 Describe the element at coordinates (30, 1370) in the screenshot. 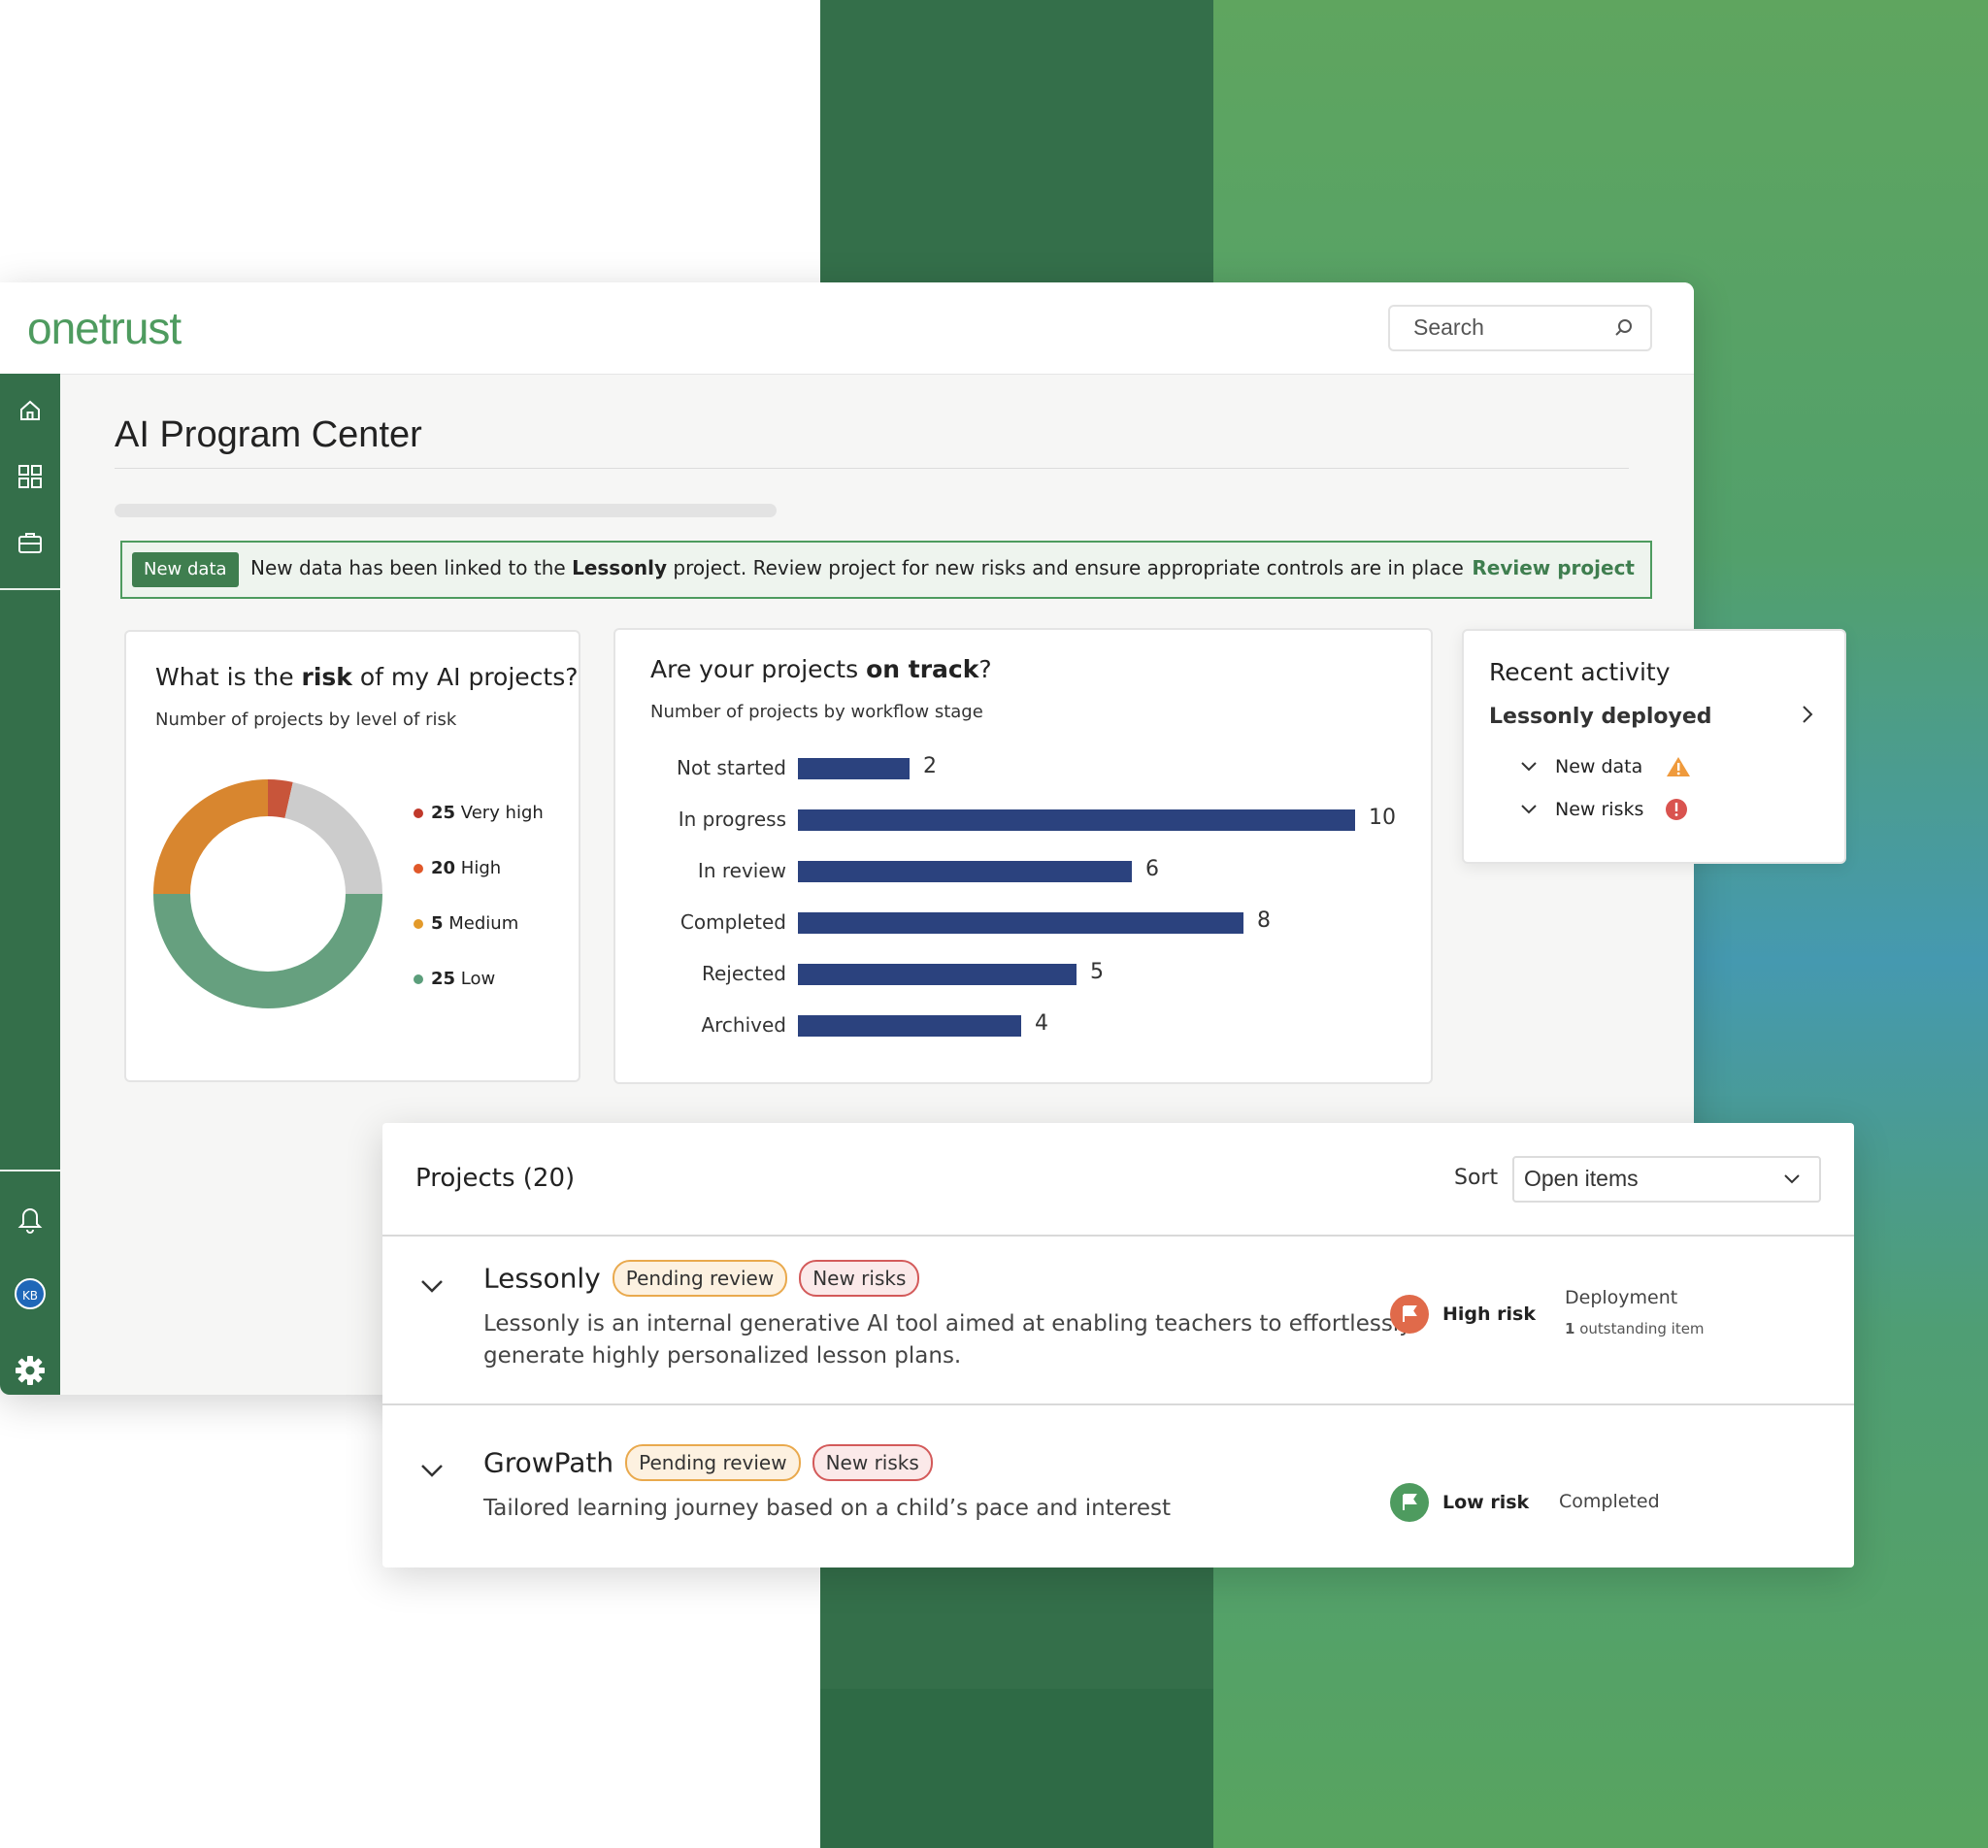

I see `gear-icon` at that location.